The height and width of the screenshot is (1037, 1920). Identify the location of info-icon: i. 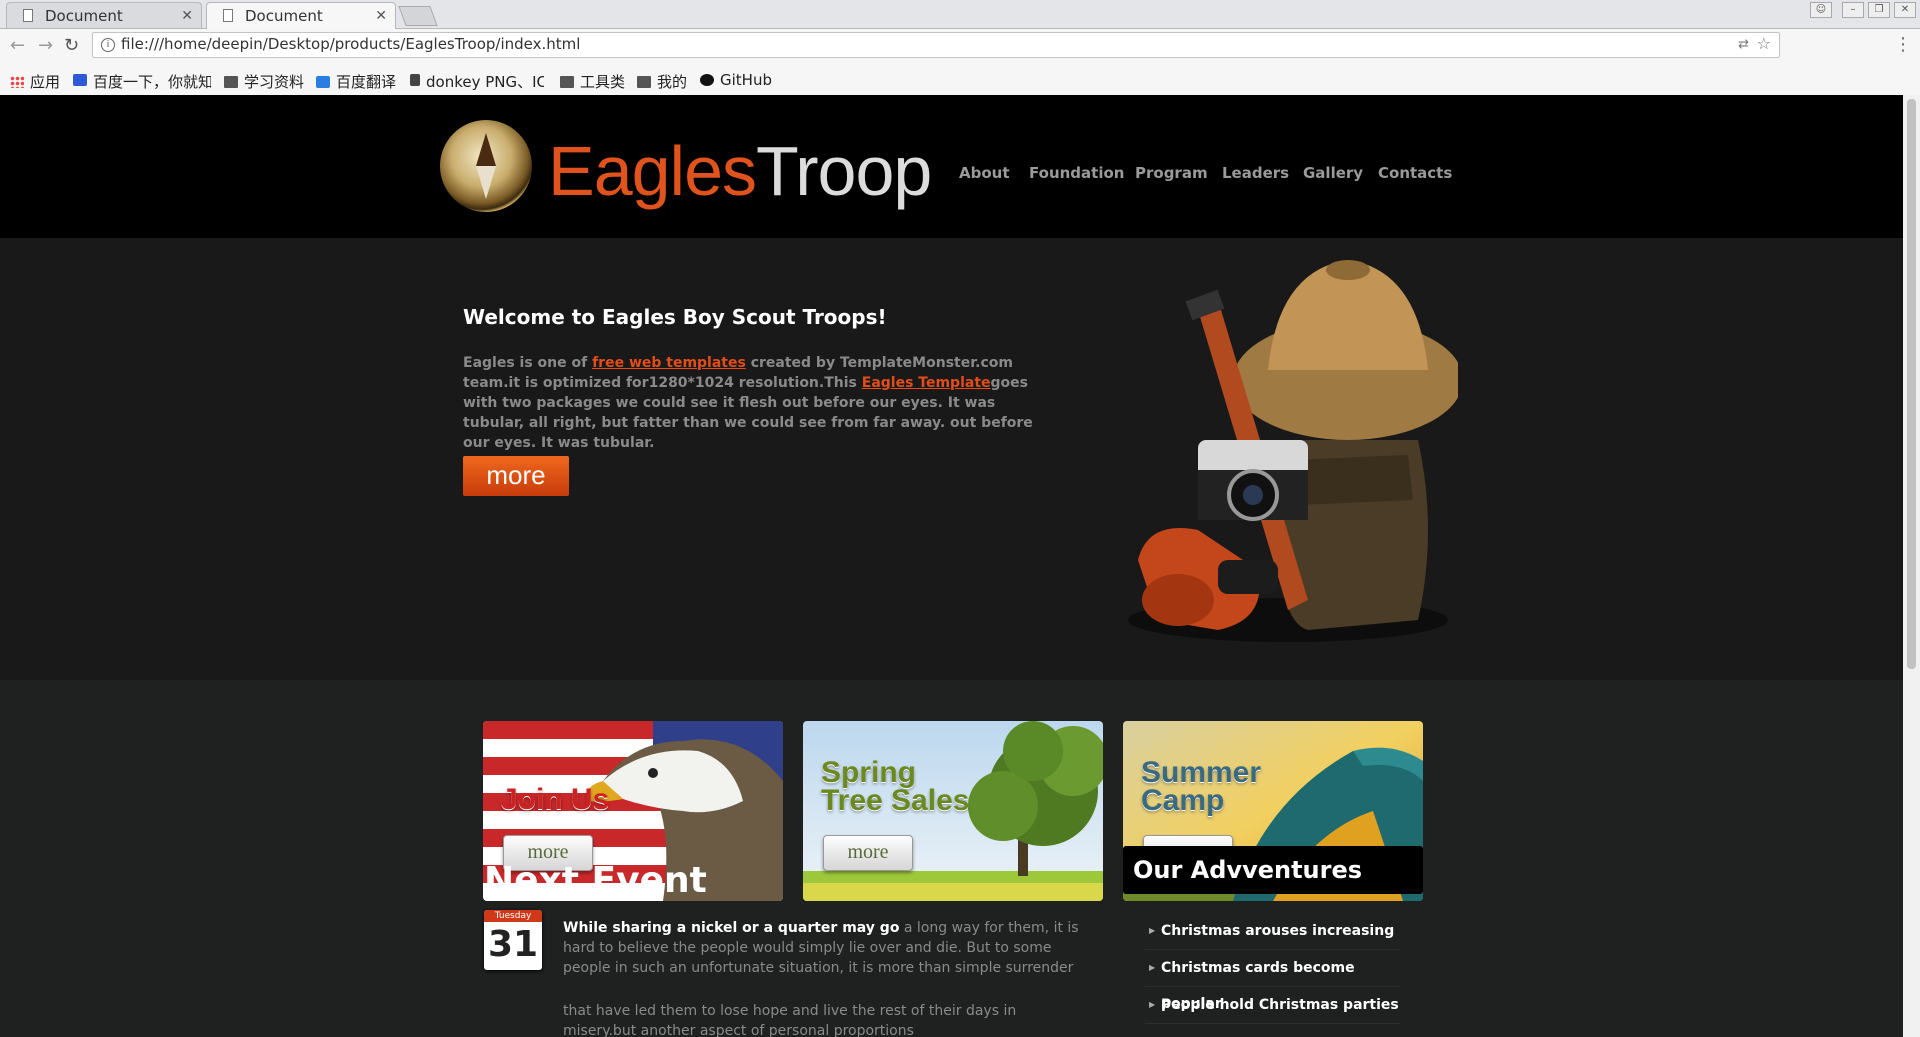
(108, 45).